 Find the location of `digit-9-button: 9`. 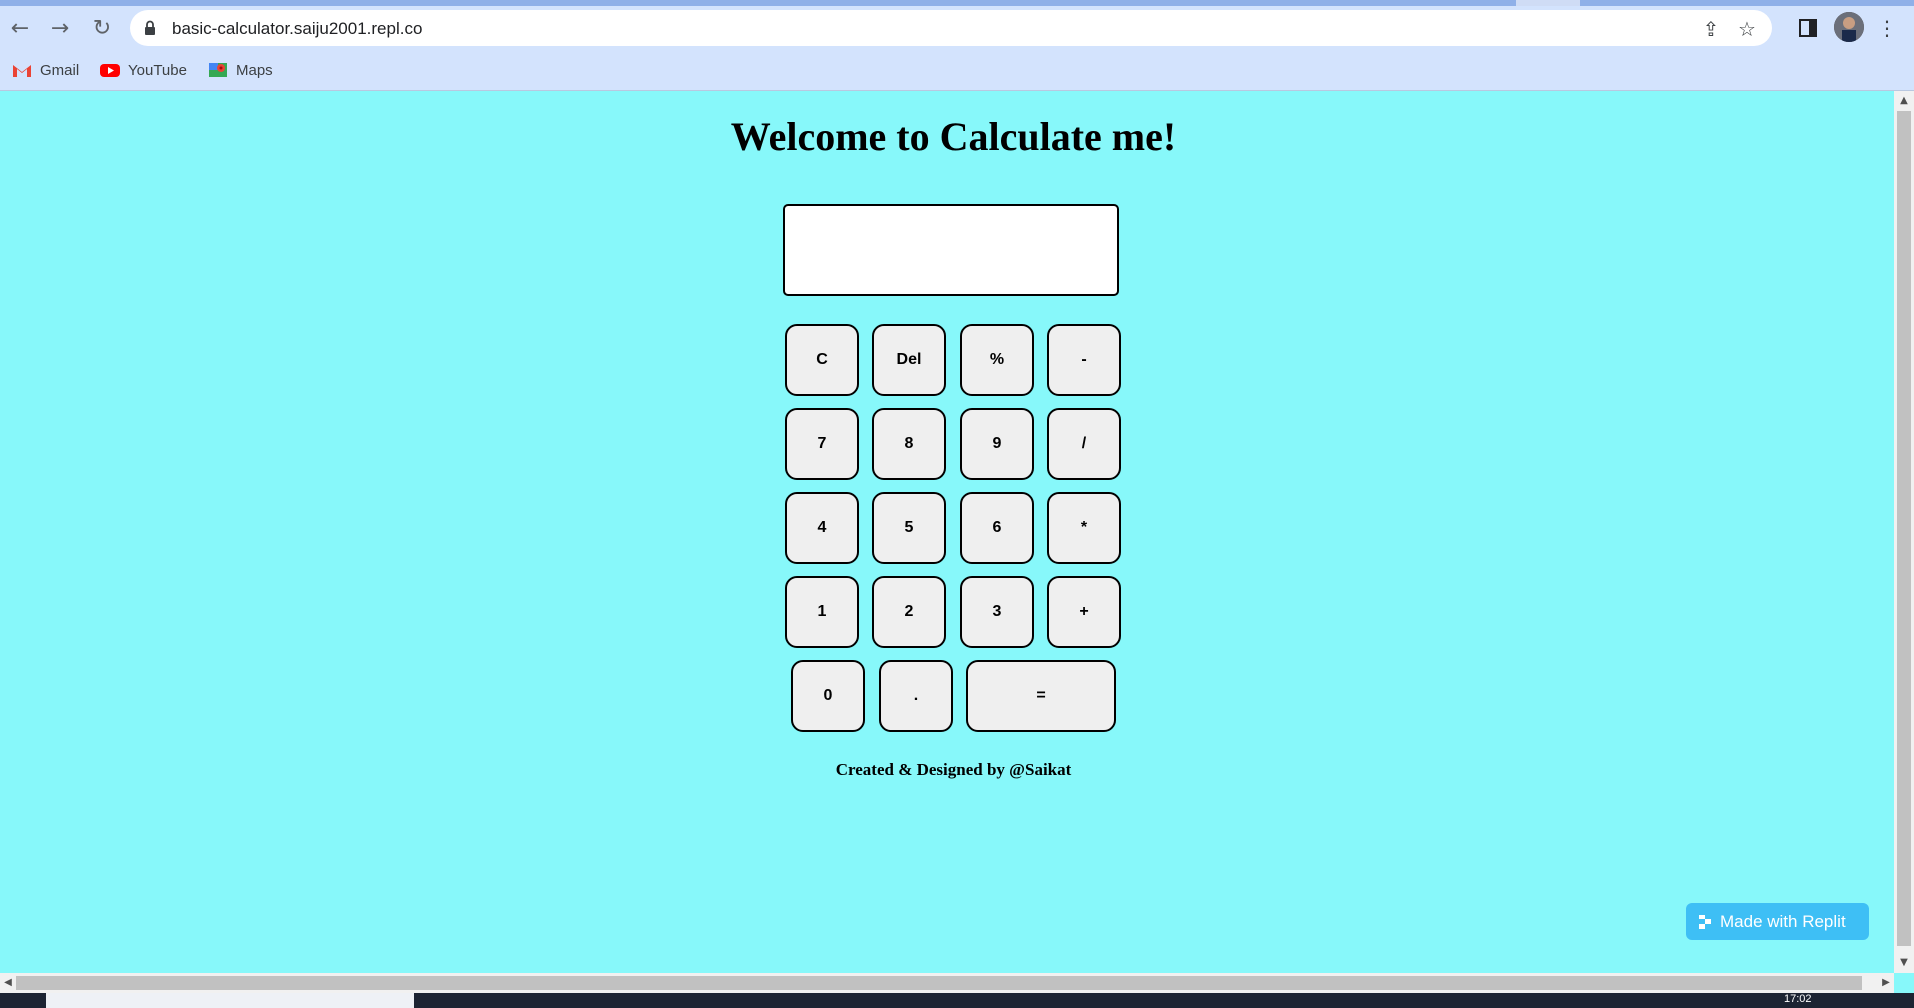

digit-9-button: 9 is located at coordinates (997, 444).